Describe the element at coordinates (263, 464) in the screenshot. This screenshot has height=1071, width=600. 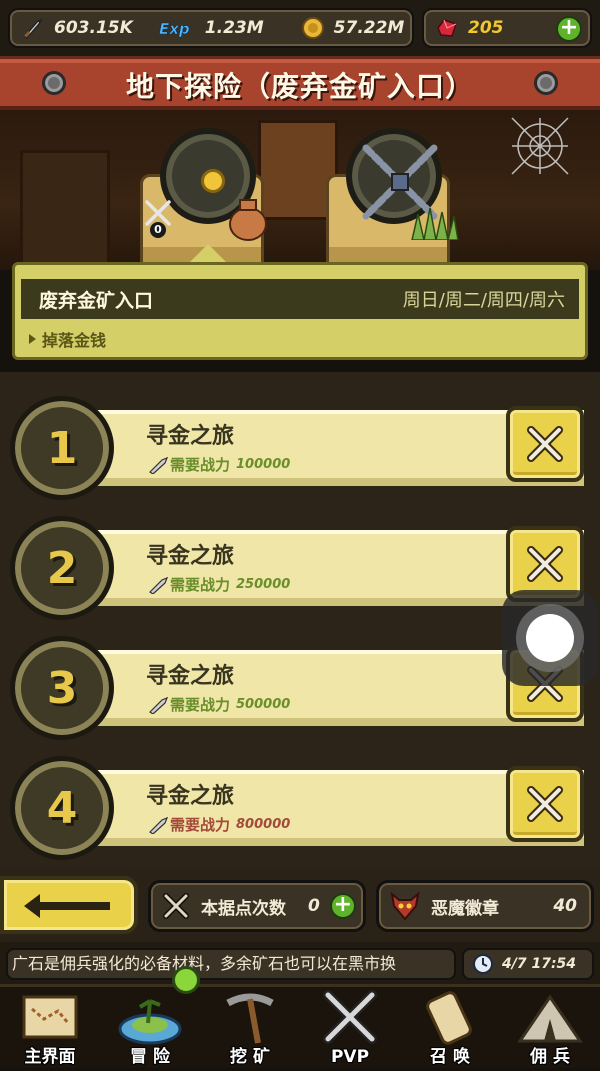
I see `power-value: 100000` at that location.